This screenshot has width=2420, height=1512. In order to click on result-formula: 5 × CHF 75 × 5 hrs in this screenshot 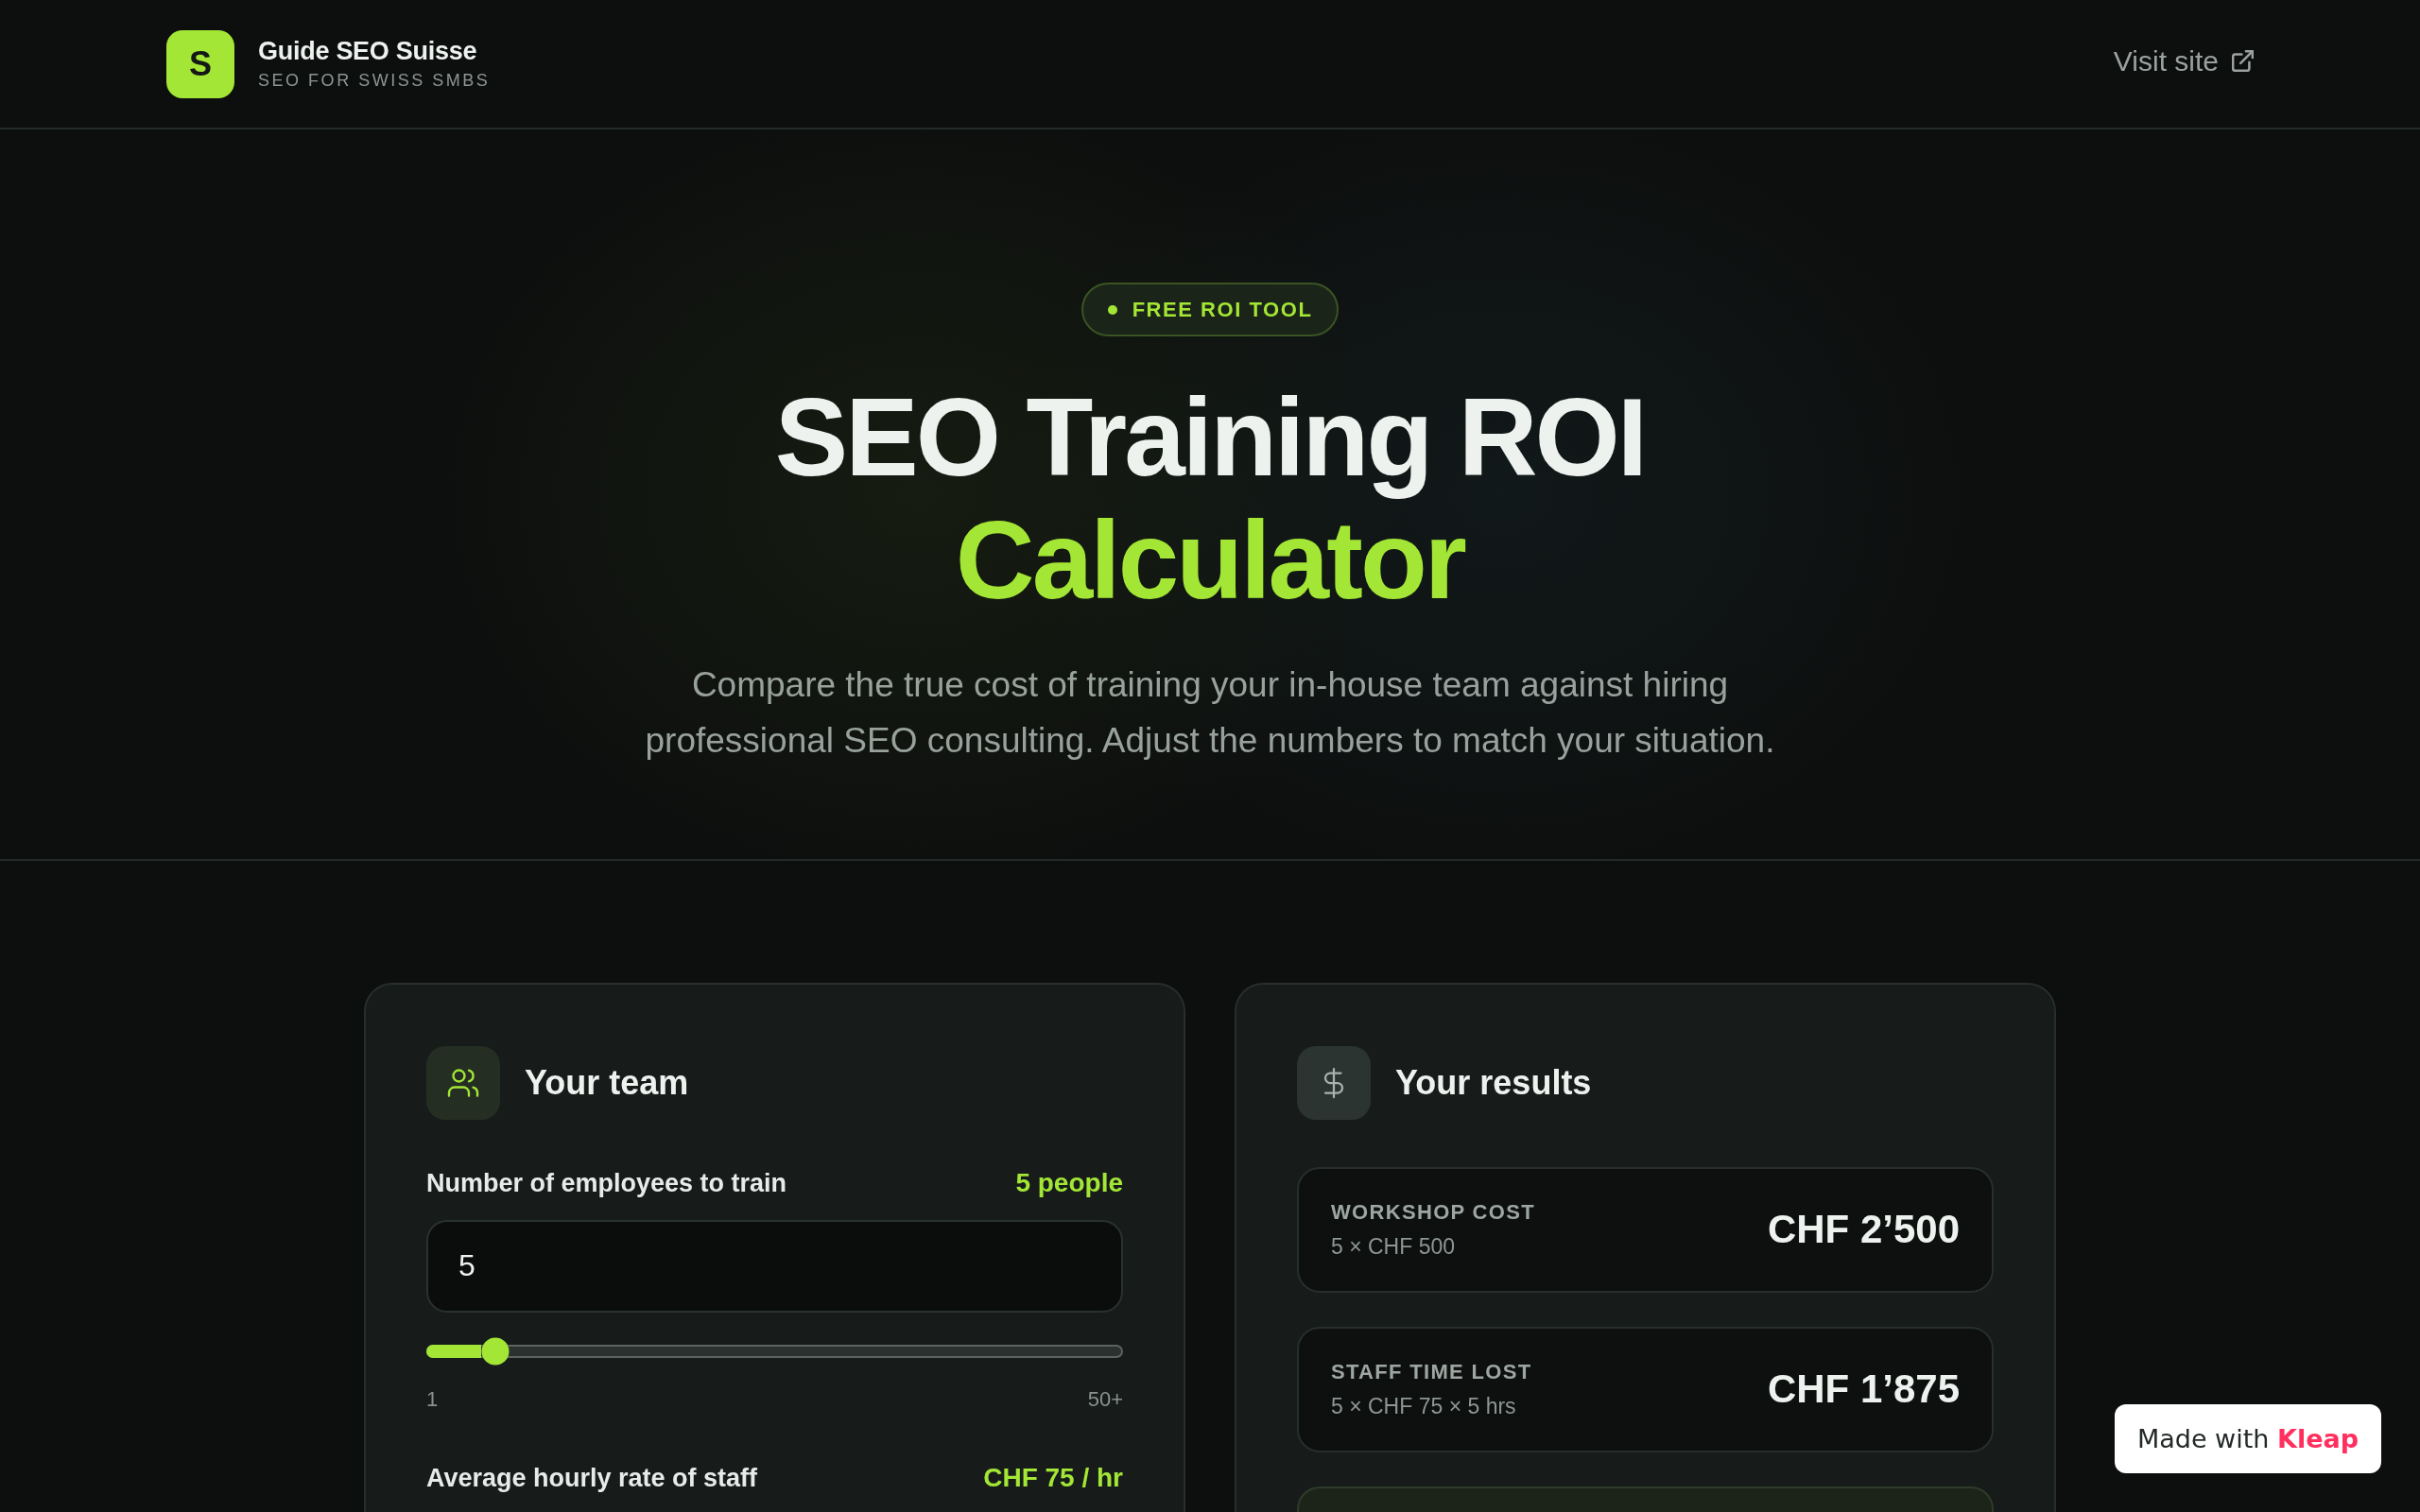, I will do `click(1423, 1406)`.